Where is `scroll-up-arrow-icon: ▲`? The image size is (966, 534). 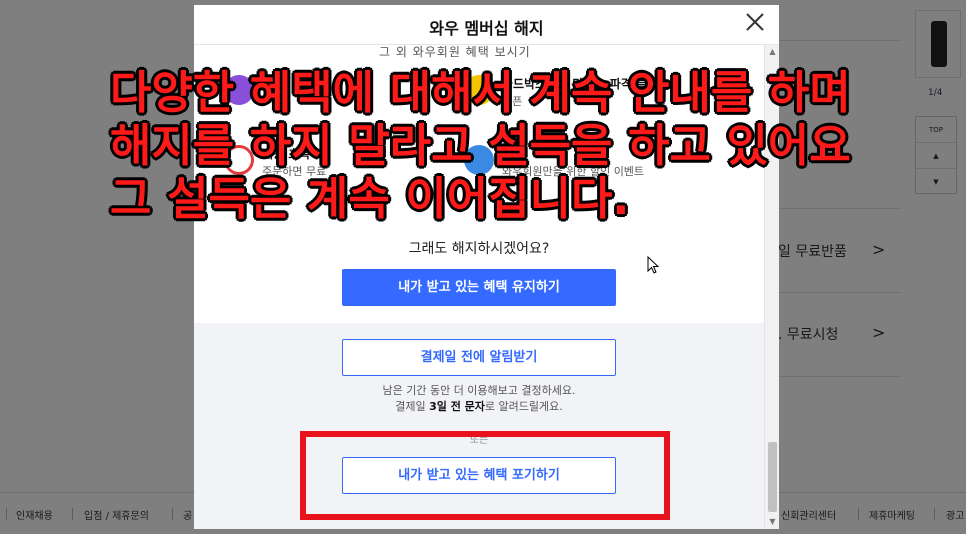 scroll-up-arrow-icon: ▲ is located at coordinates (772, 52).